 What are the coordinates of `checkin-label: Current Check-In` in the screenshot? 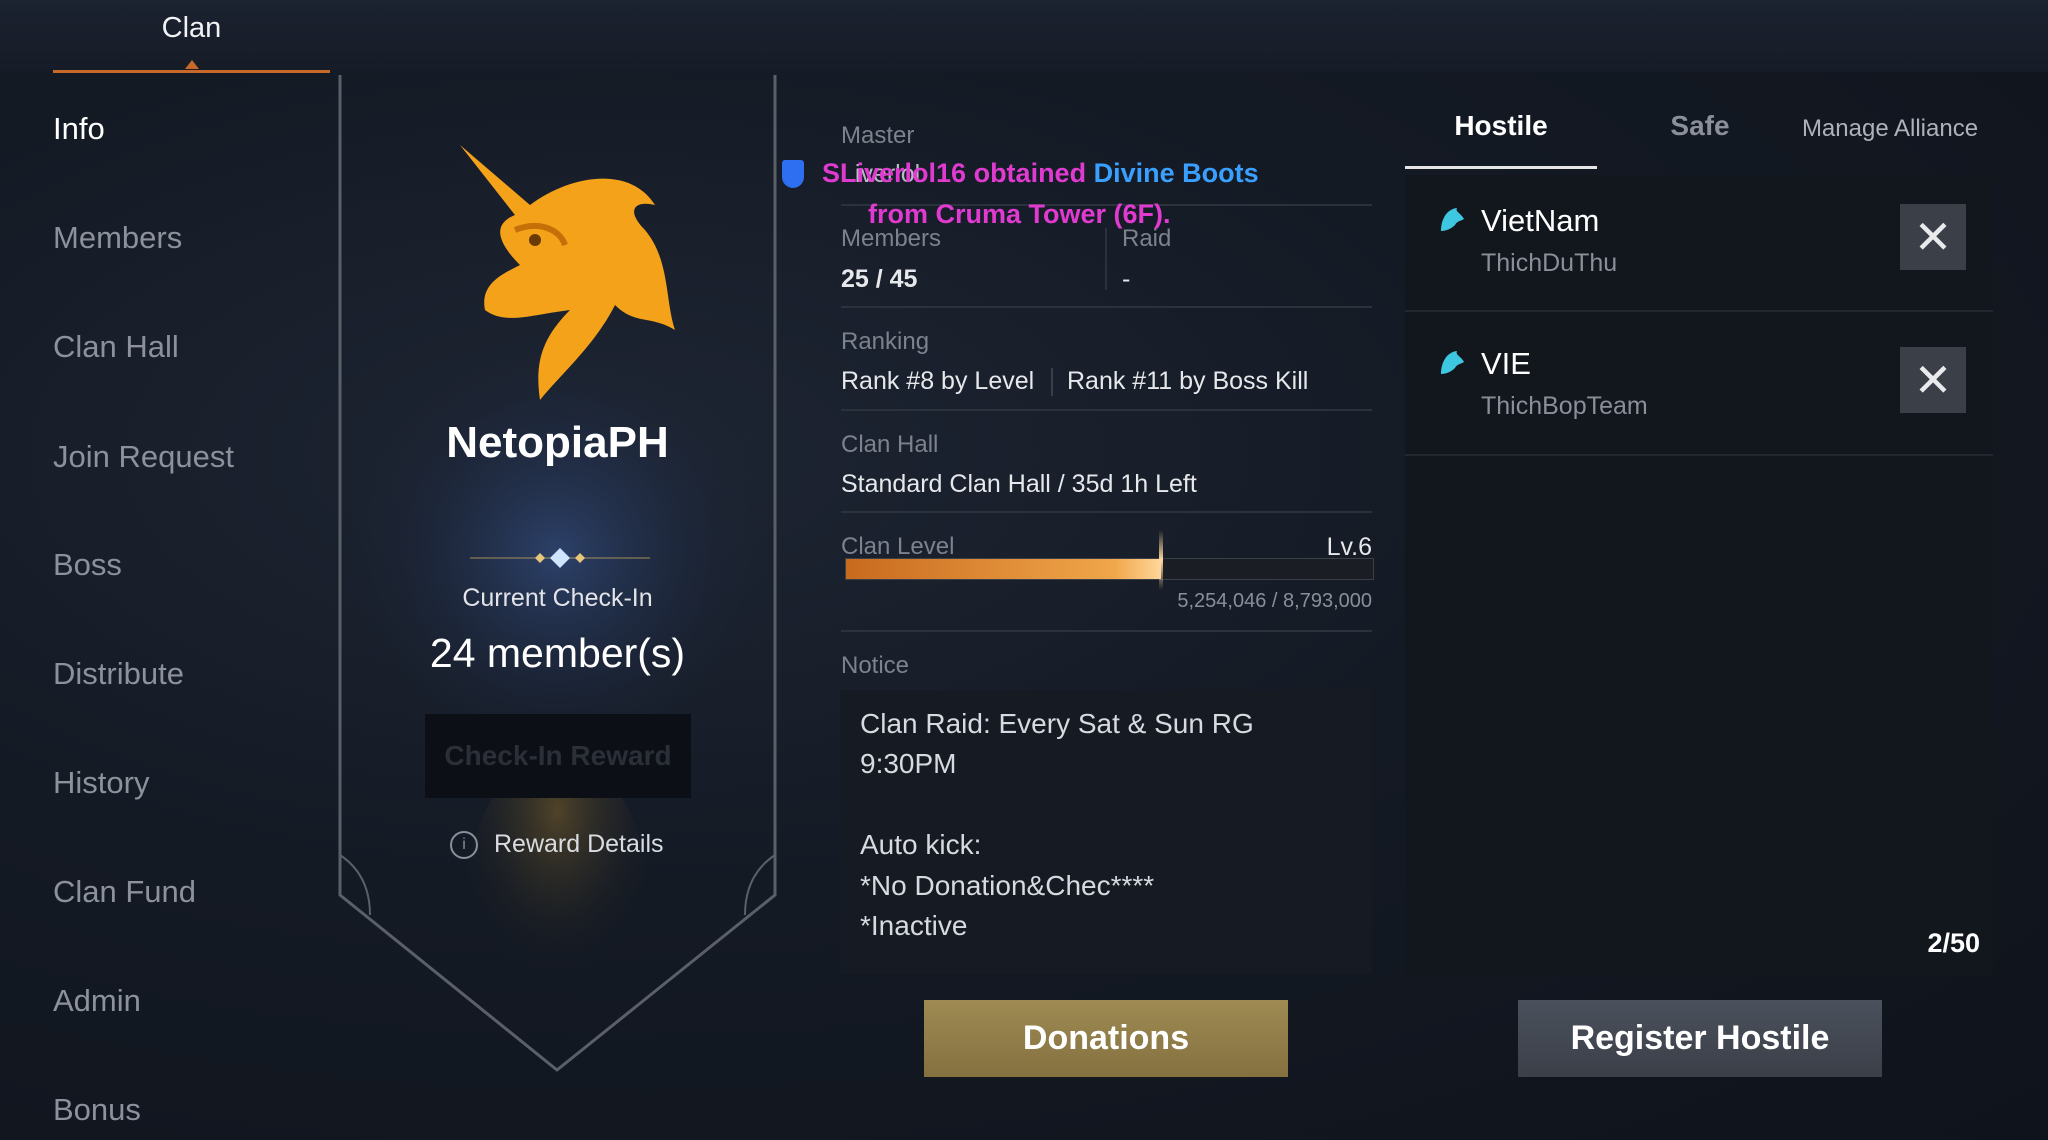 It's located at (557, 598).